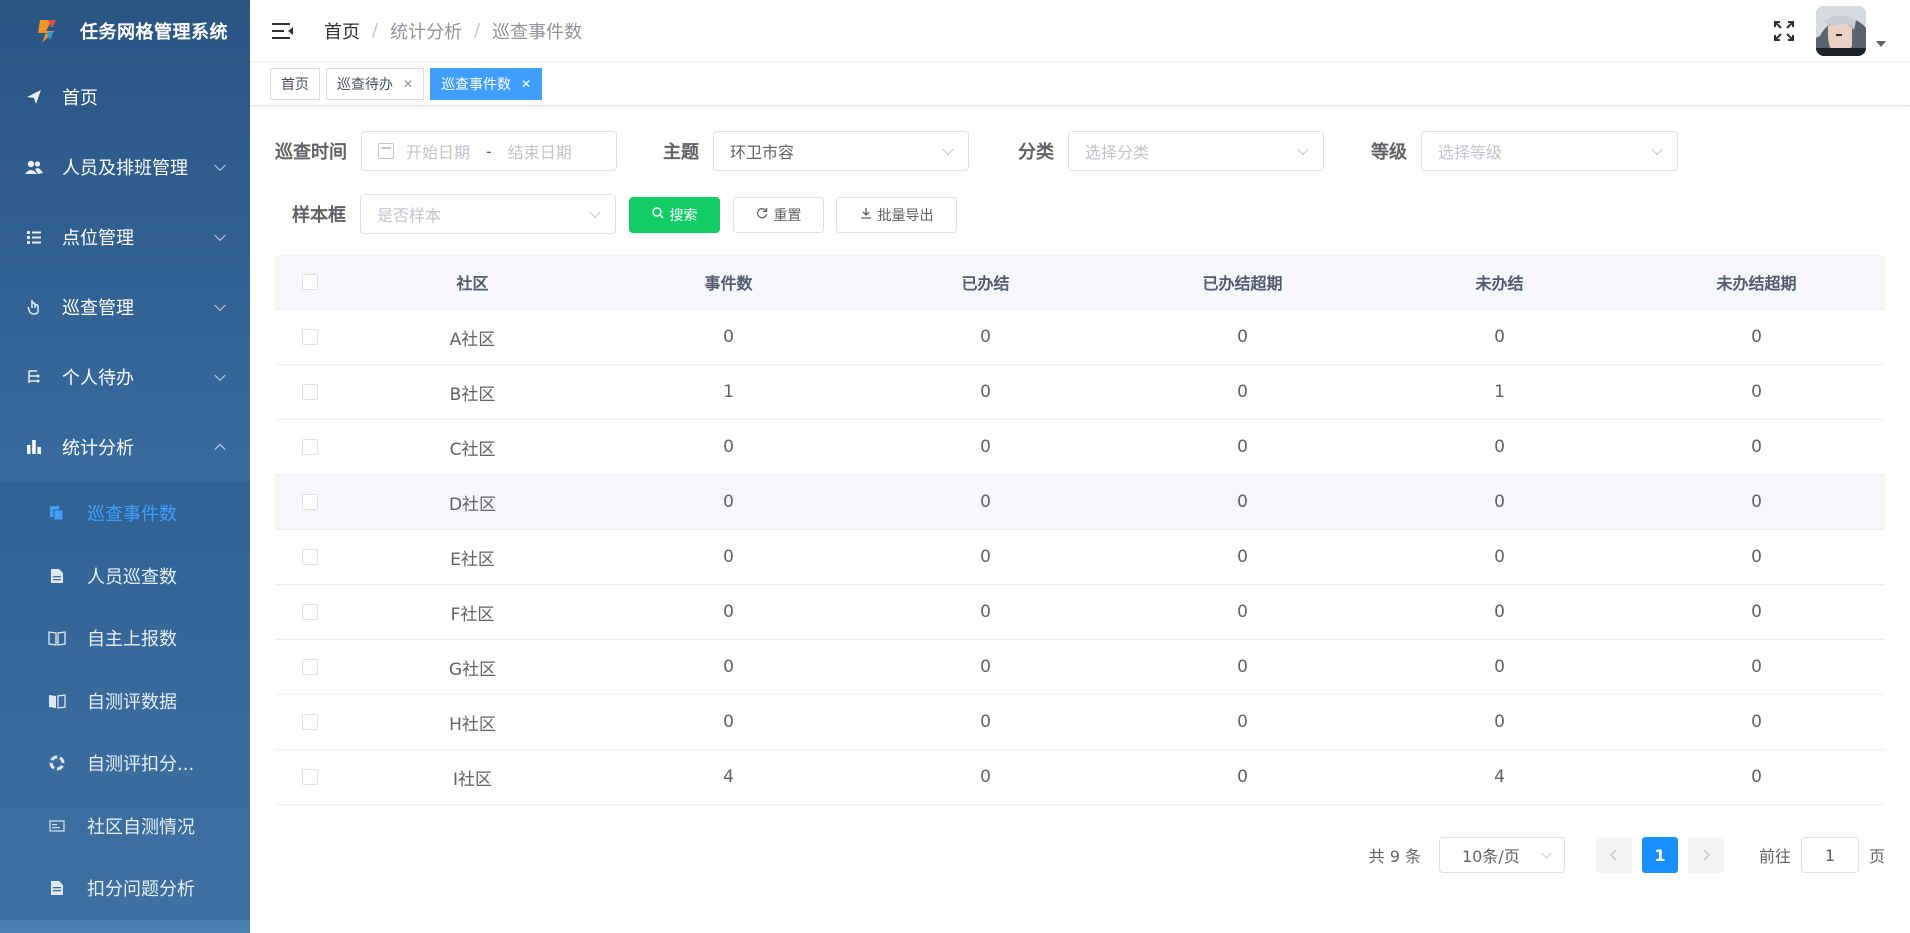  I want to click on user-avatar, so click(1841, 31).